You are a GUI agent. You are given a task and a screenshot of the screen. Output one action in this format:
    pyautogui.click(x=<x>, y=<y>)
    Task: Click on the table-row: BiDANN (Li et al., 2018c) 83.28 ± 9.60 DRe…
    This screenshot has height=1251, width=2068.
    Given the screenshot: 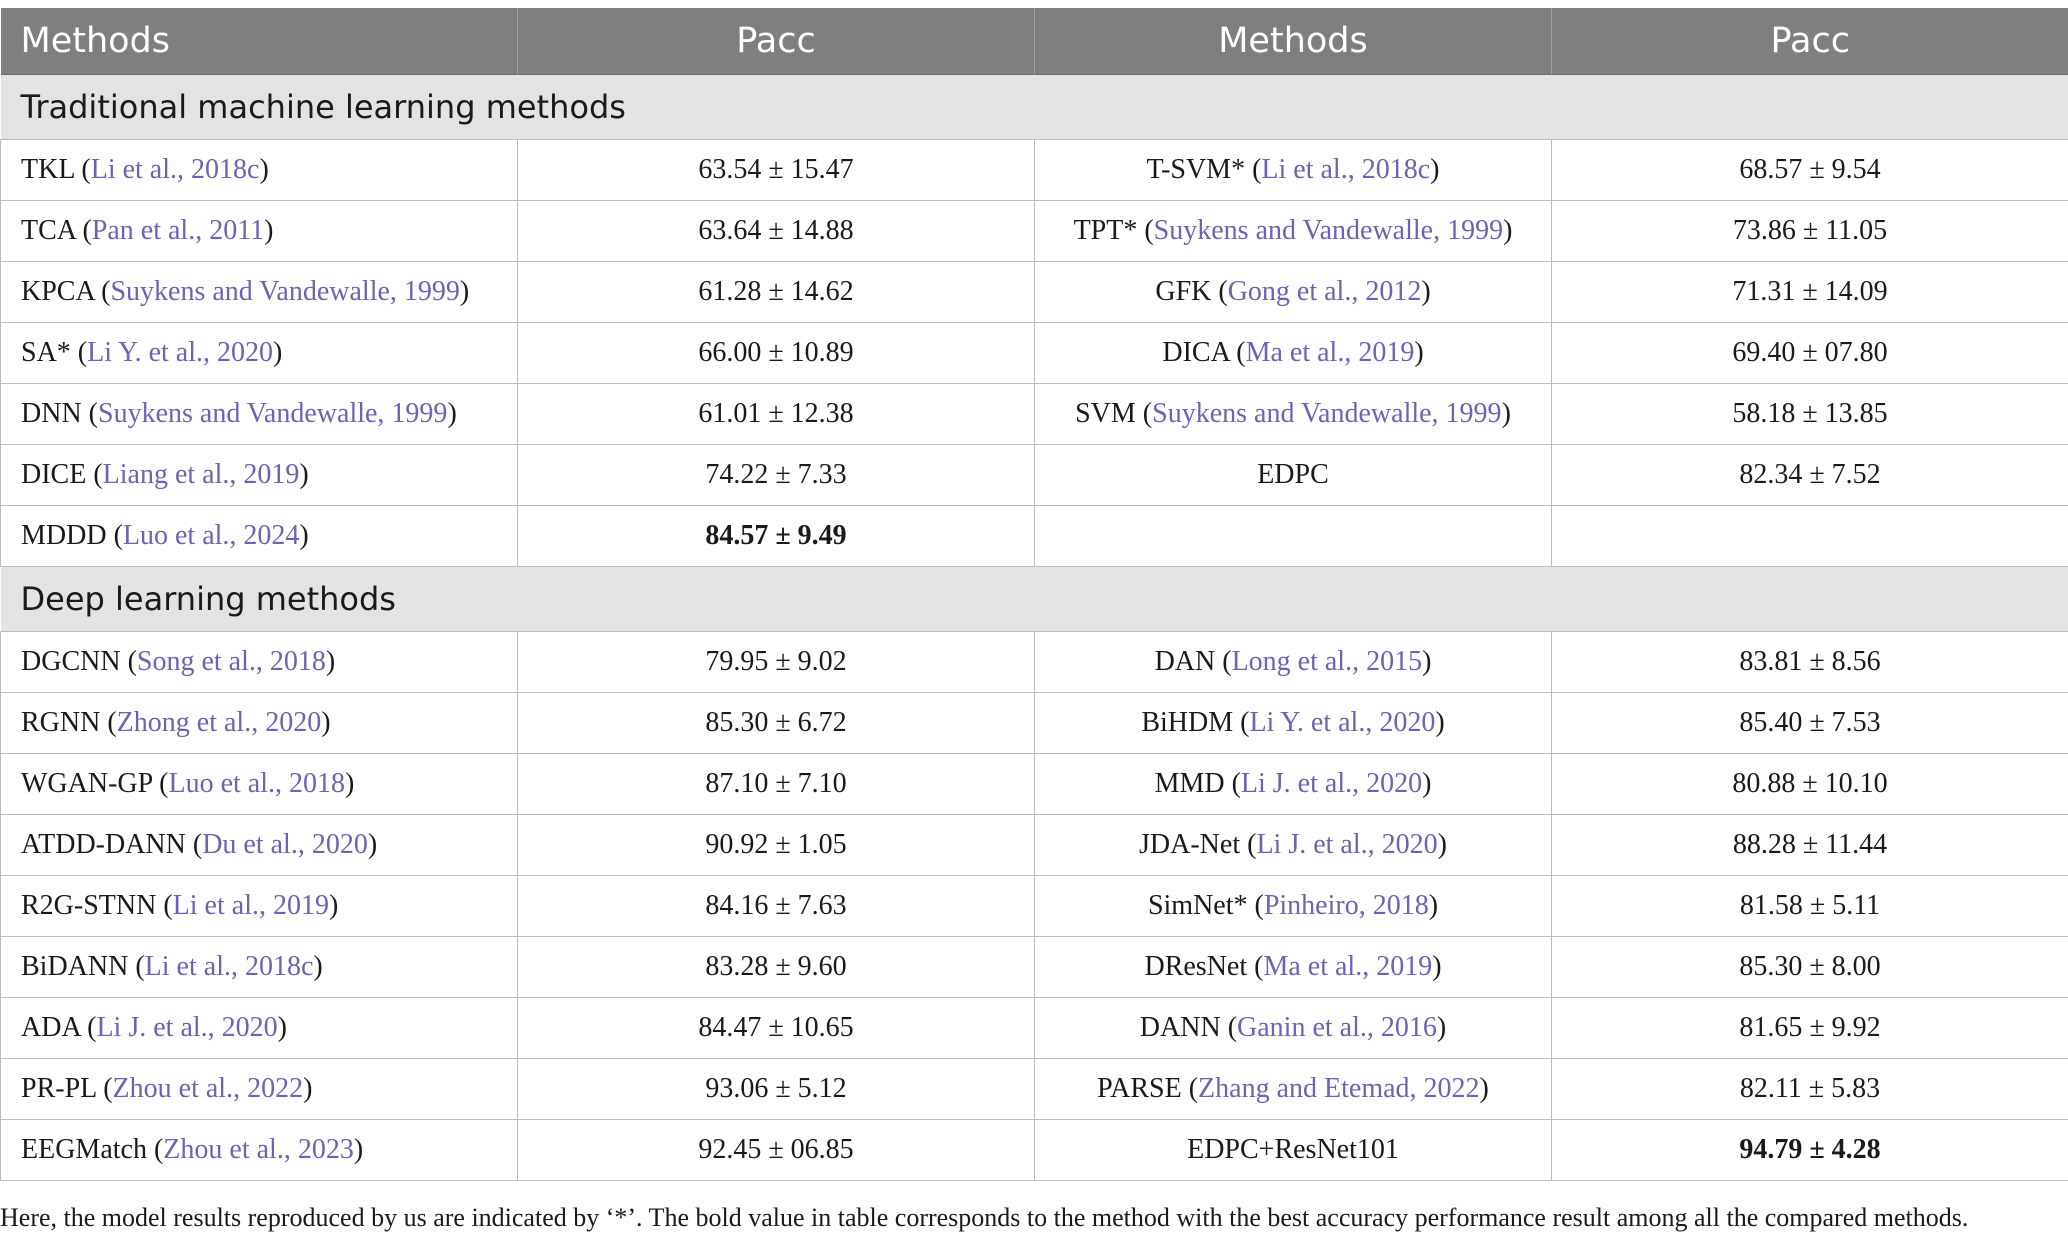 What is the action you would take?
    pyautogui.click(x=1034, y=967)
    